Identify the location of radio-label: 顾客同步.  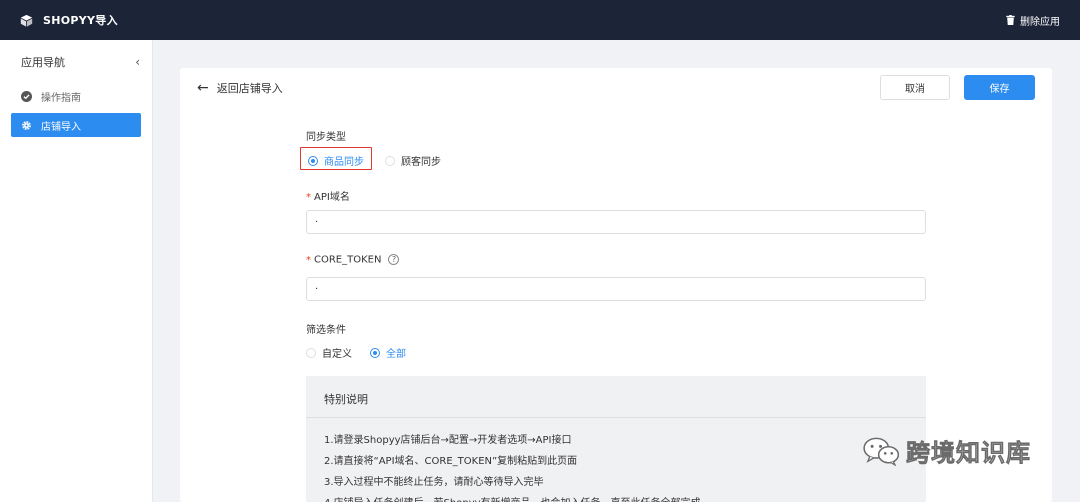
(421, 162).